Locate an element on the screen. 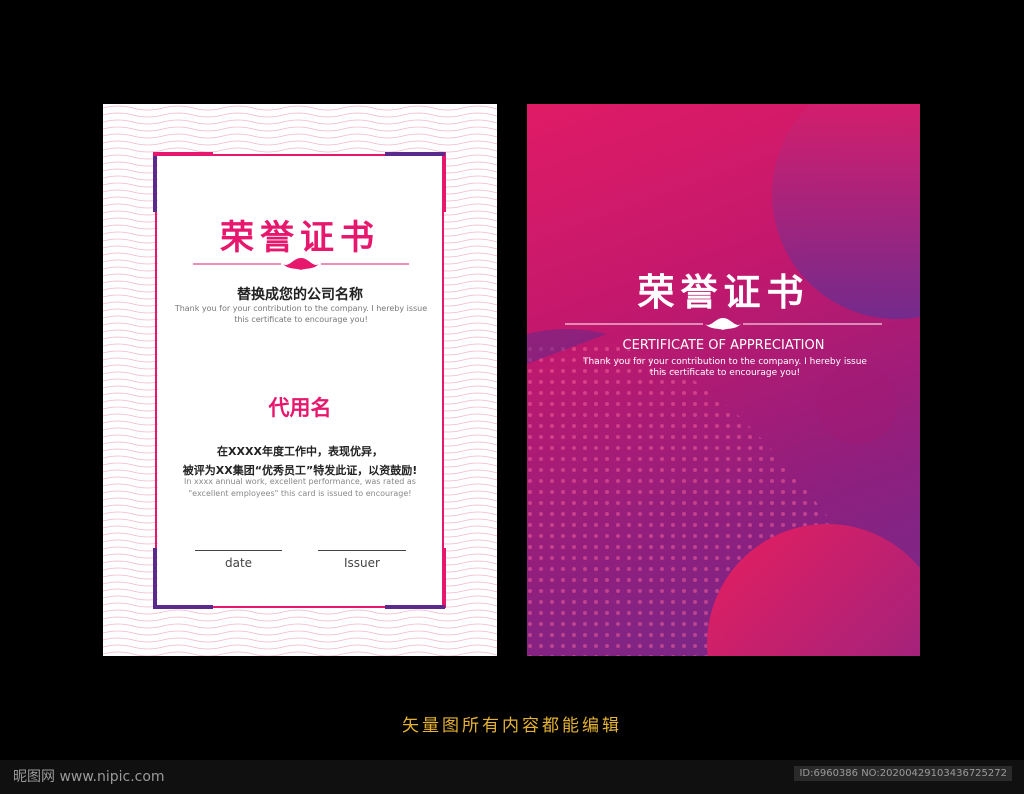 Image resolution: width=1024 pixels, height=794 pixels. issuer-label: Issuer is located at coordinates (362, 563).